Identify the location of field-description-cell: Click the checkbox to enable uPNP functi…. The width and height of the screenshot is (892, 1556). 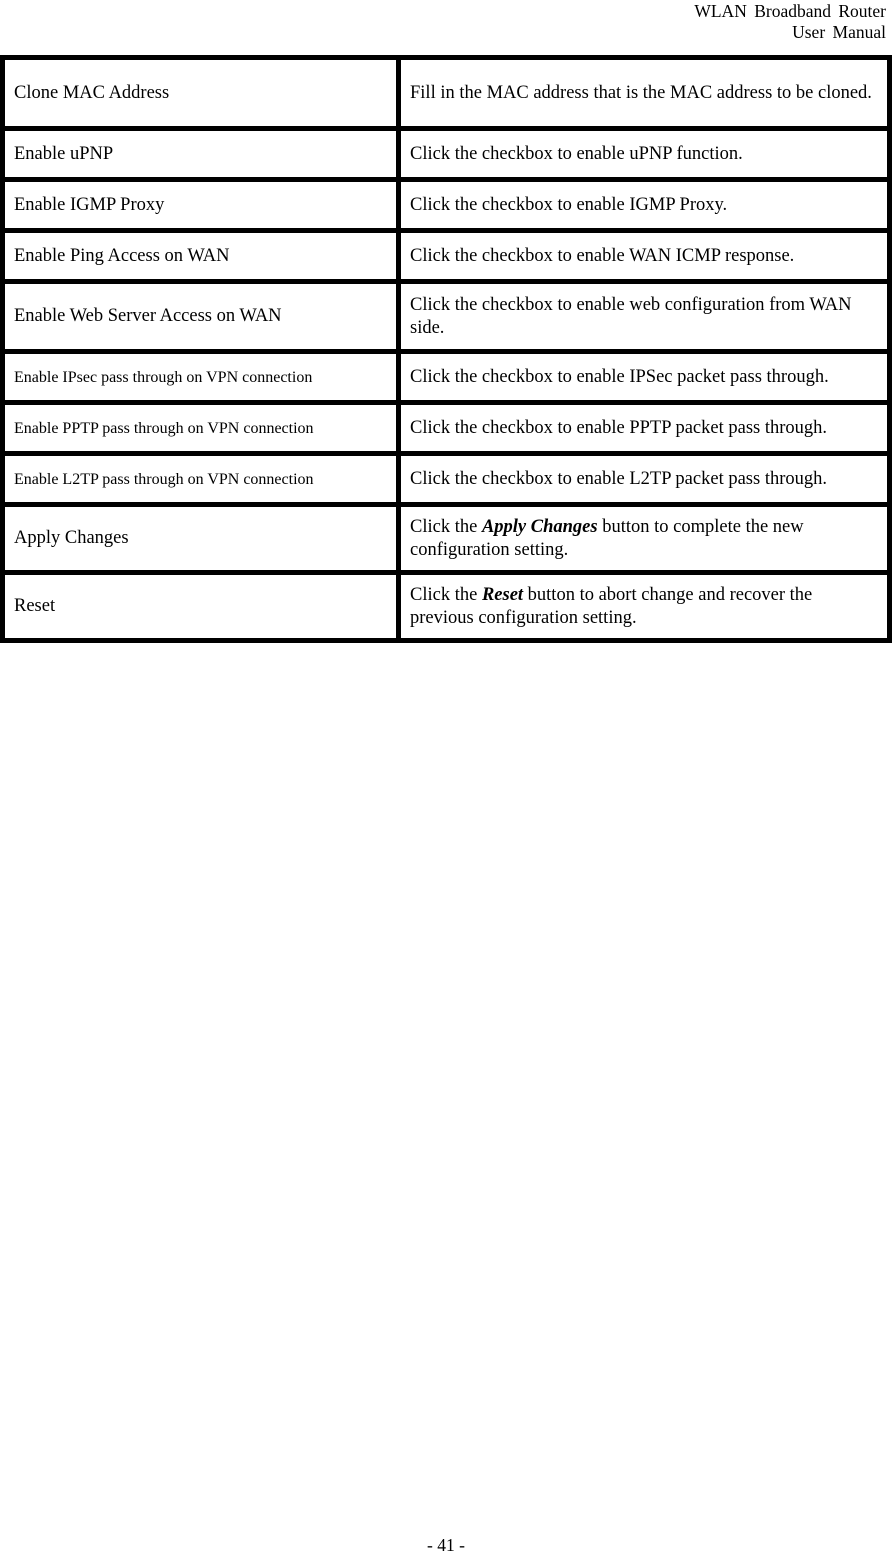
(644, 154).